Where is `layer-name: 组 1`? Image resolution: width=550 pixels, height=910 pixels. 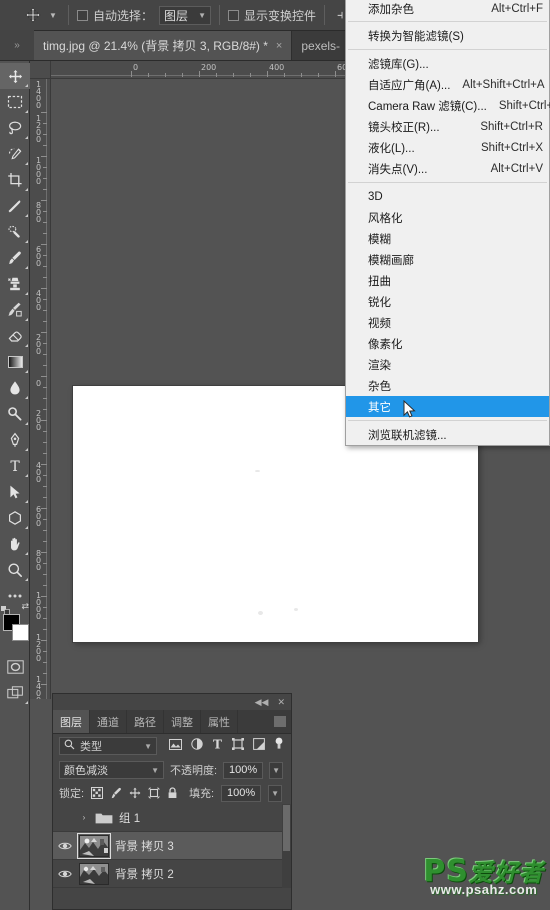 layer-name: 组 1 is located at coordinates (130, 818).